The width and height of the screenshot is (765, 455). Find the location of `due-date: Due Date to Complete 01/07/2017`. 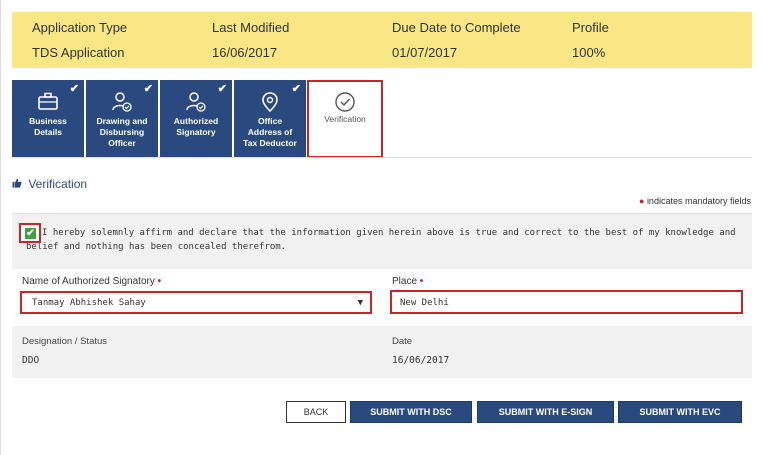

due-date: Due Date to Complete 01/07/2017 is located at coordinates (456, 40).